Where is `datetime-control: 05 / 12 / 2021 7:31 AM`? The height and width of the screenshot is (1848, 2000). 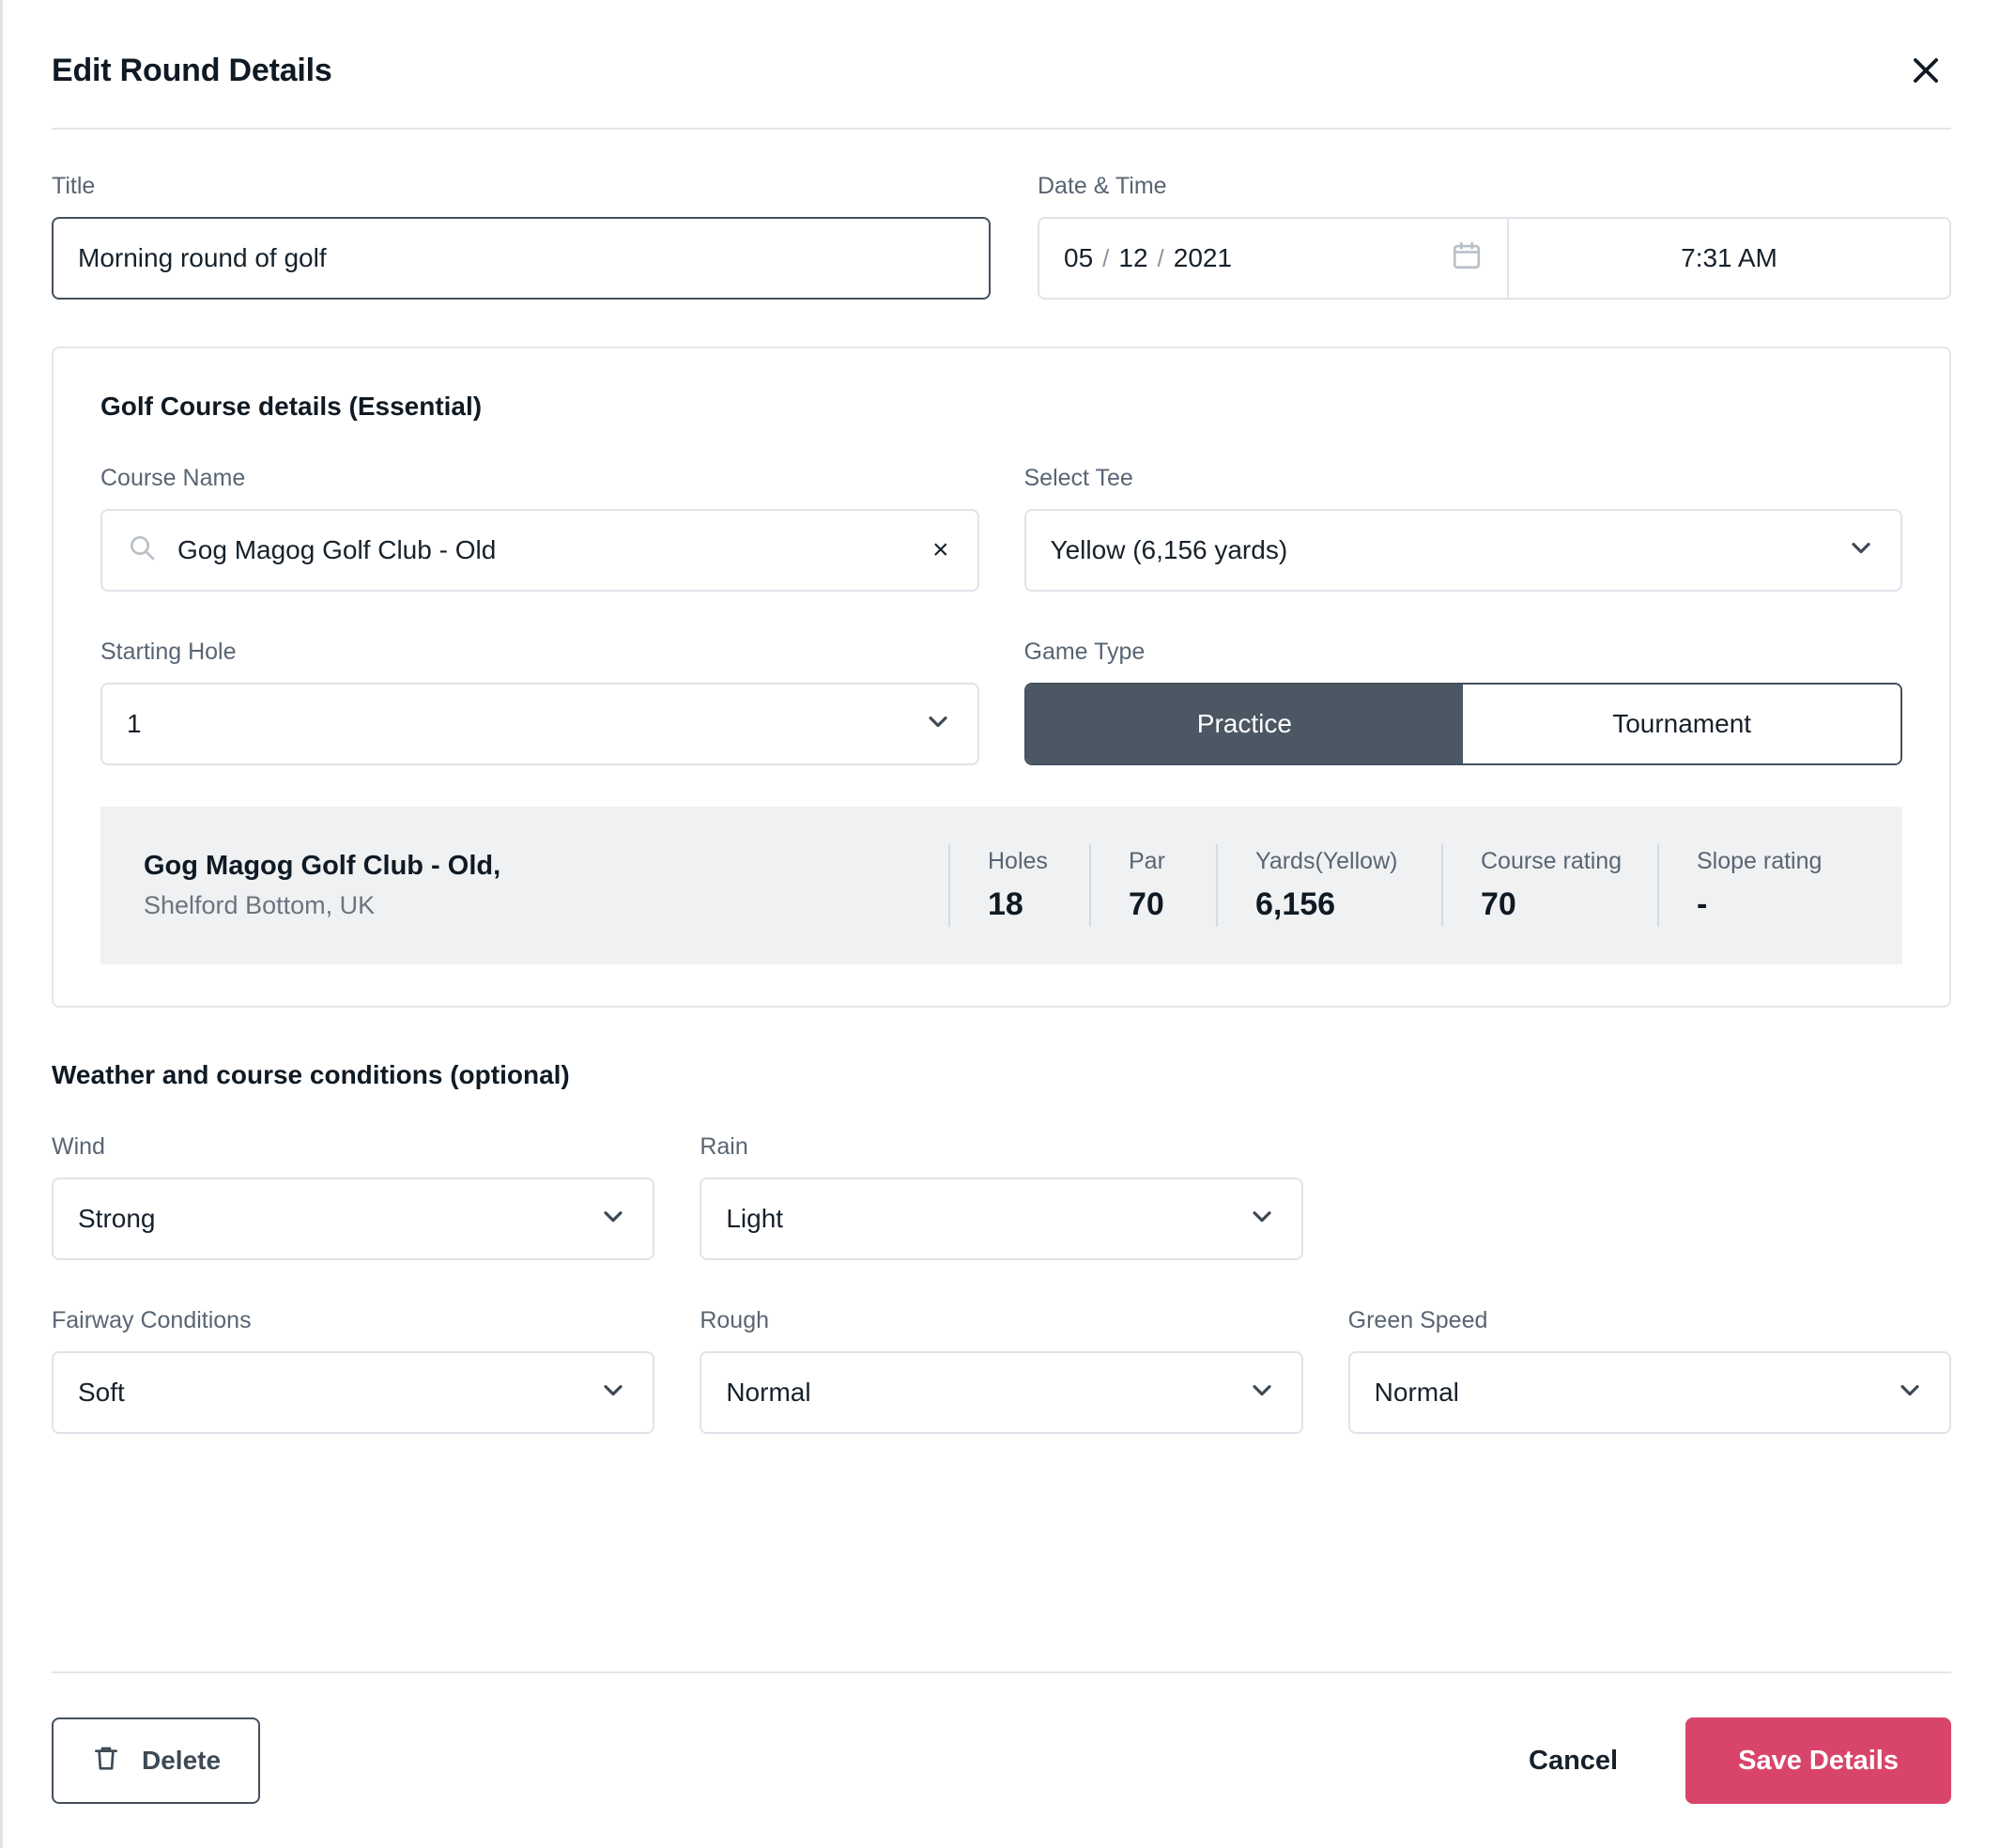
datetime-control: 05 / 12 / 2021 7:31 AM is located at coordinates (1494, 258).